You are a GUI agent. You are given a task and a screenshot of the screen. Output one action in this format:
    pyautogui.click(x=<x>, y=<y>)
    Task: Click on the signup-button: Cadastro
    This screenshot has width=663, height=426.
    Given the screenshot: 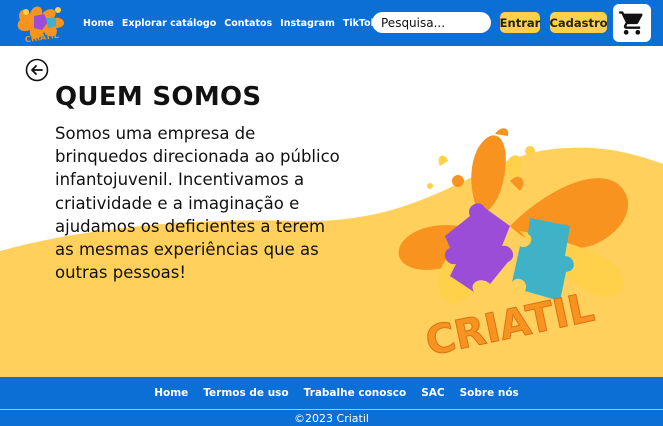 What is the action you would take?
    pyautogui.click(x=578, y=22)
    